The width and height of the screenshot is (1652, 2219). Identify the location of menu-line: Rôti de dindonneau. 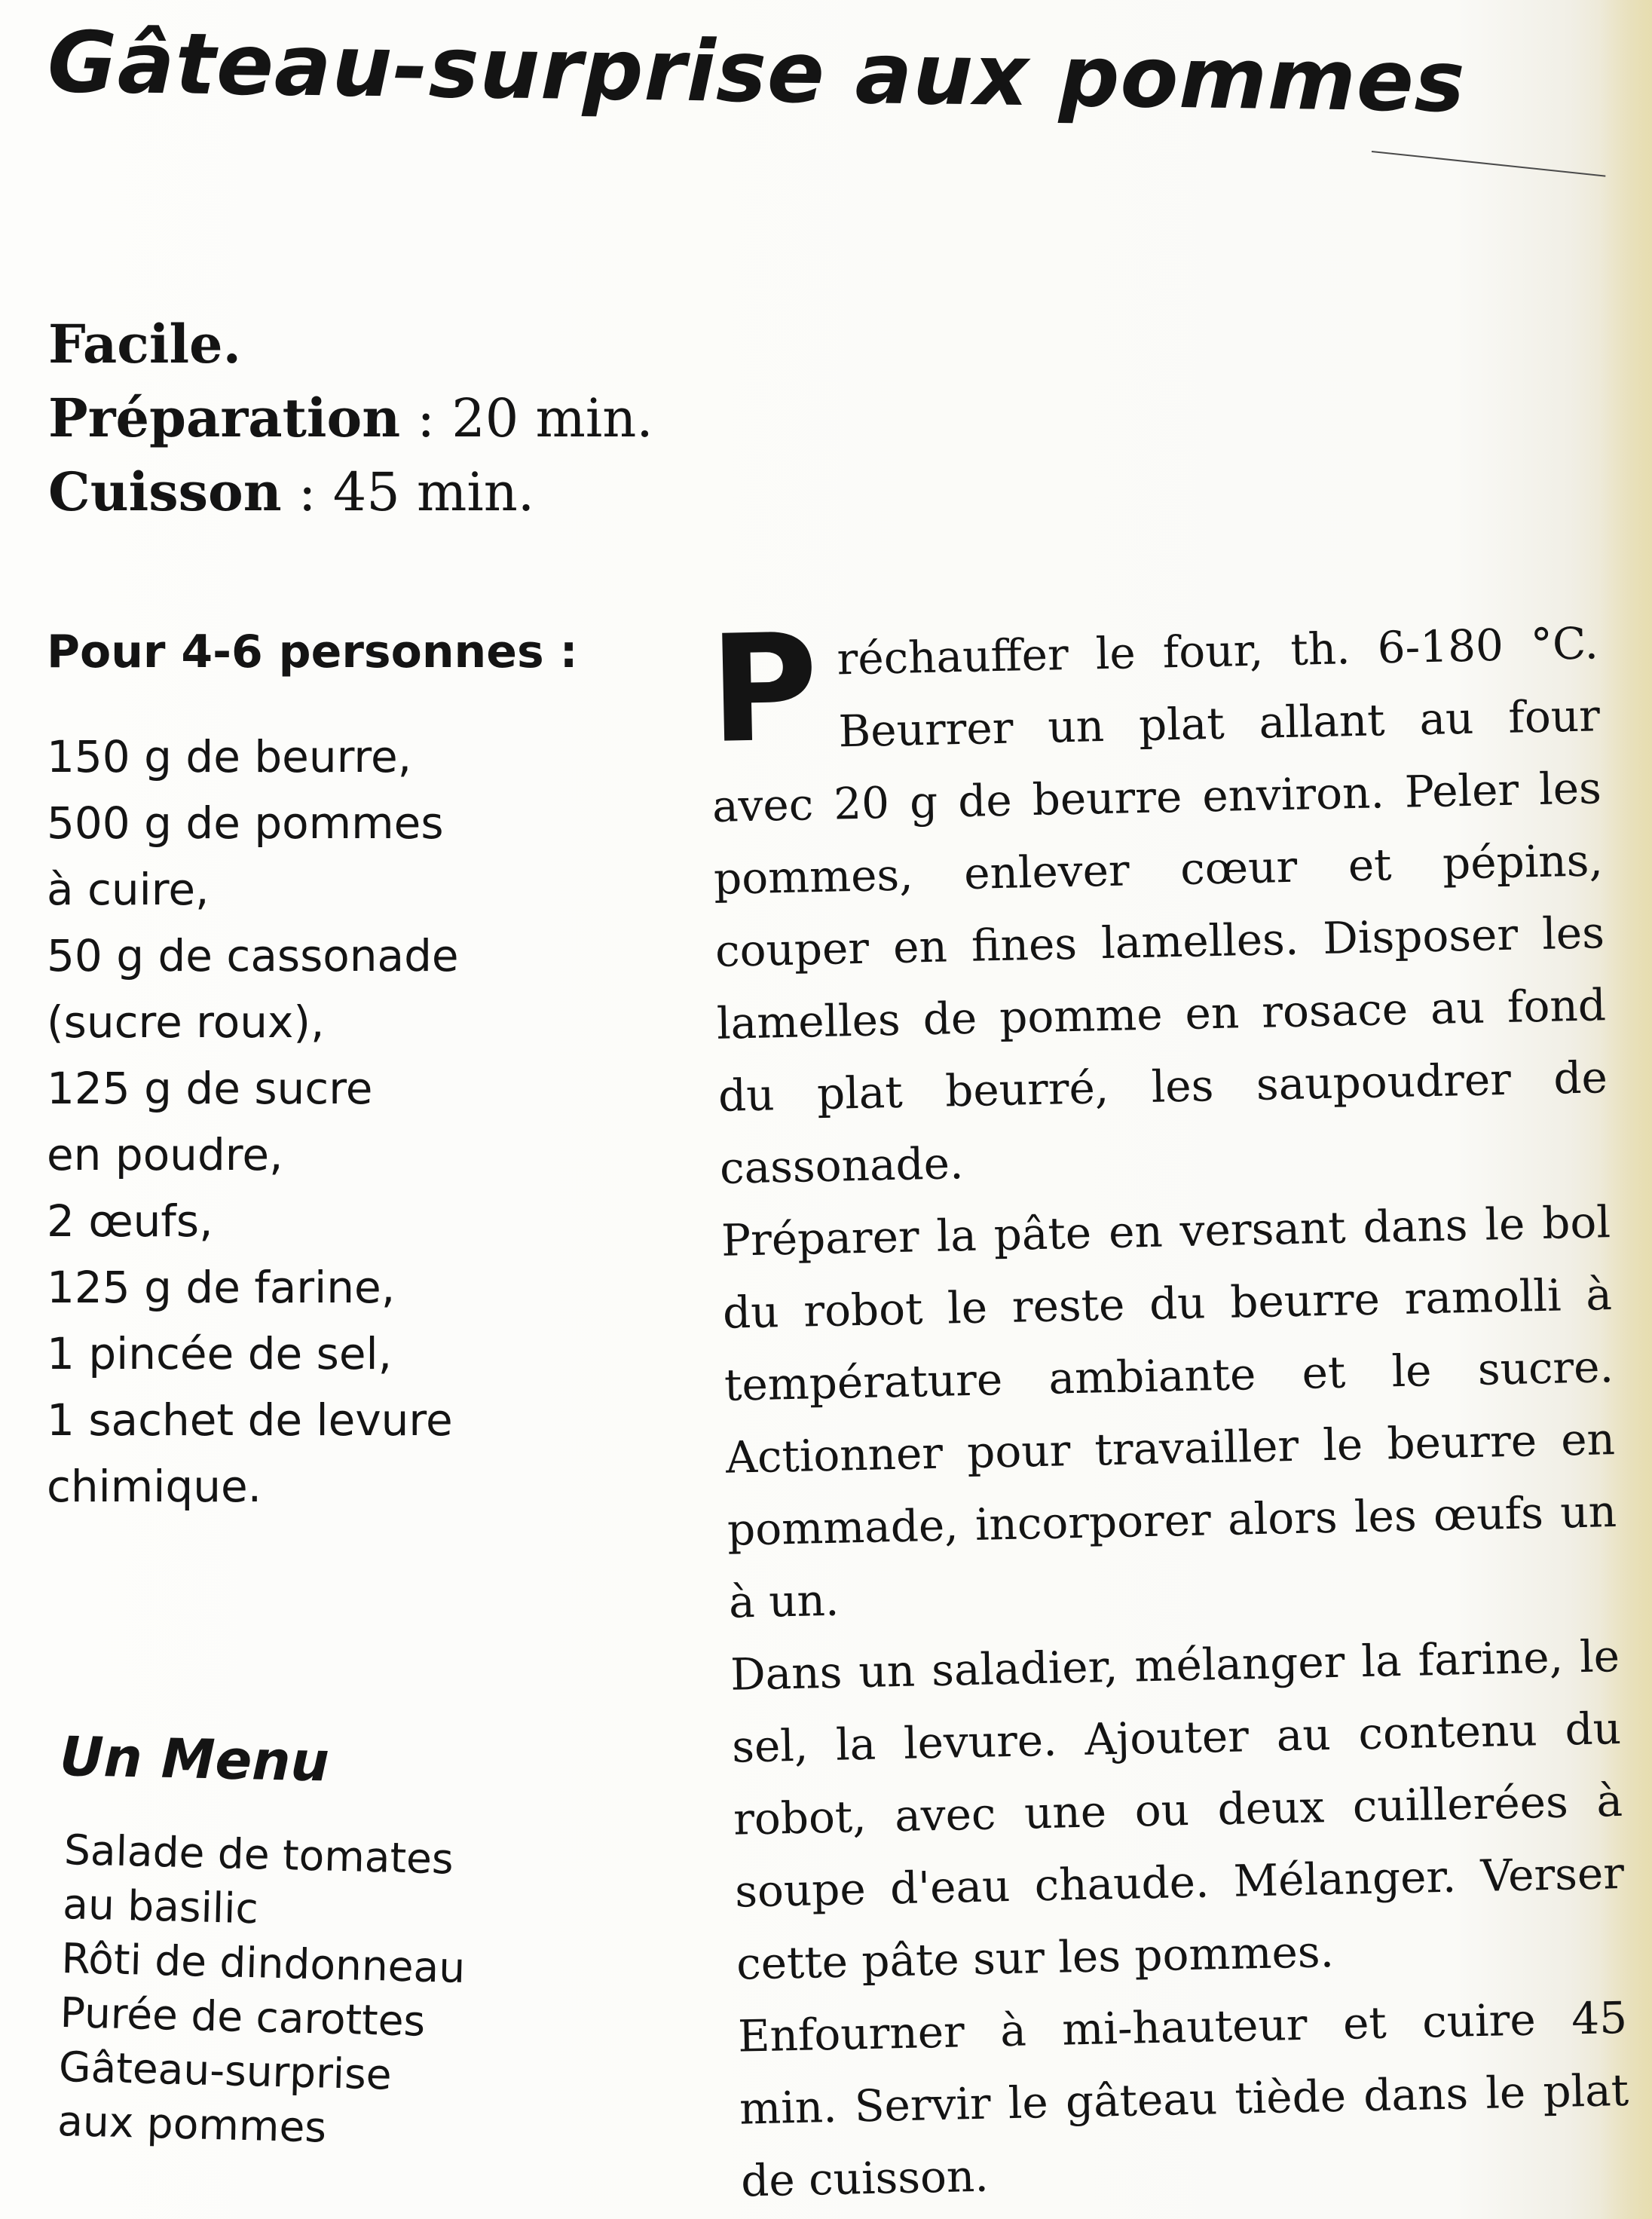
(263, 1963).